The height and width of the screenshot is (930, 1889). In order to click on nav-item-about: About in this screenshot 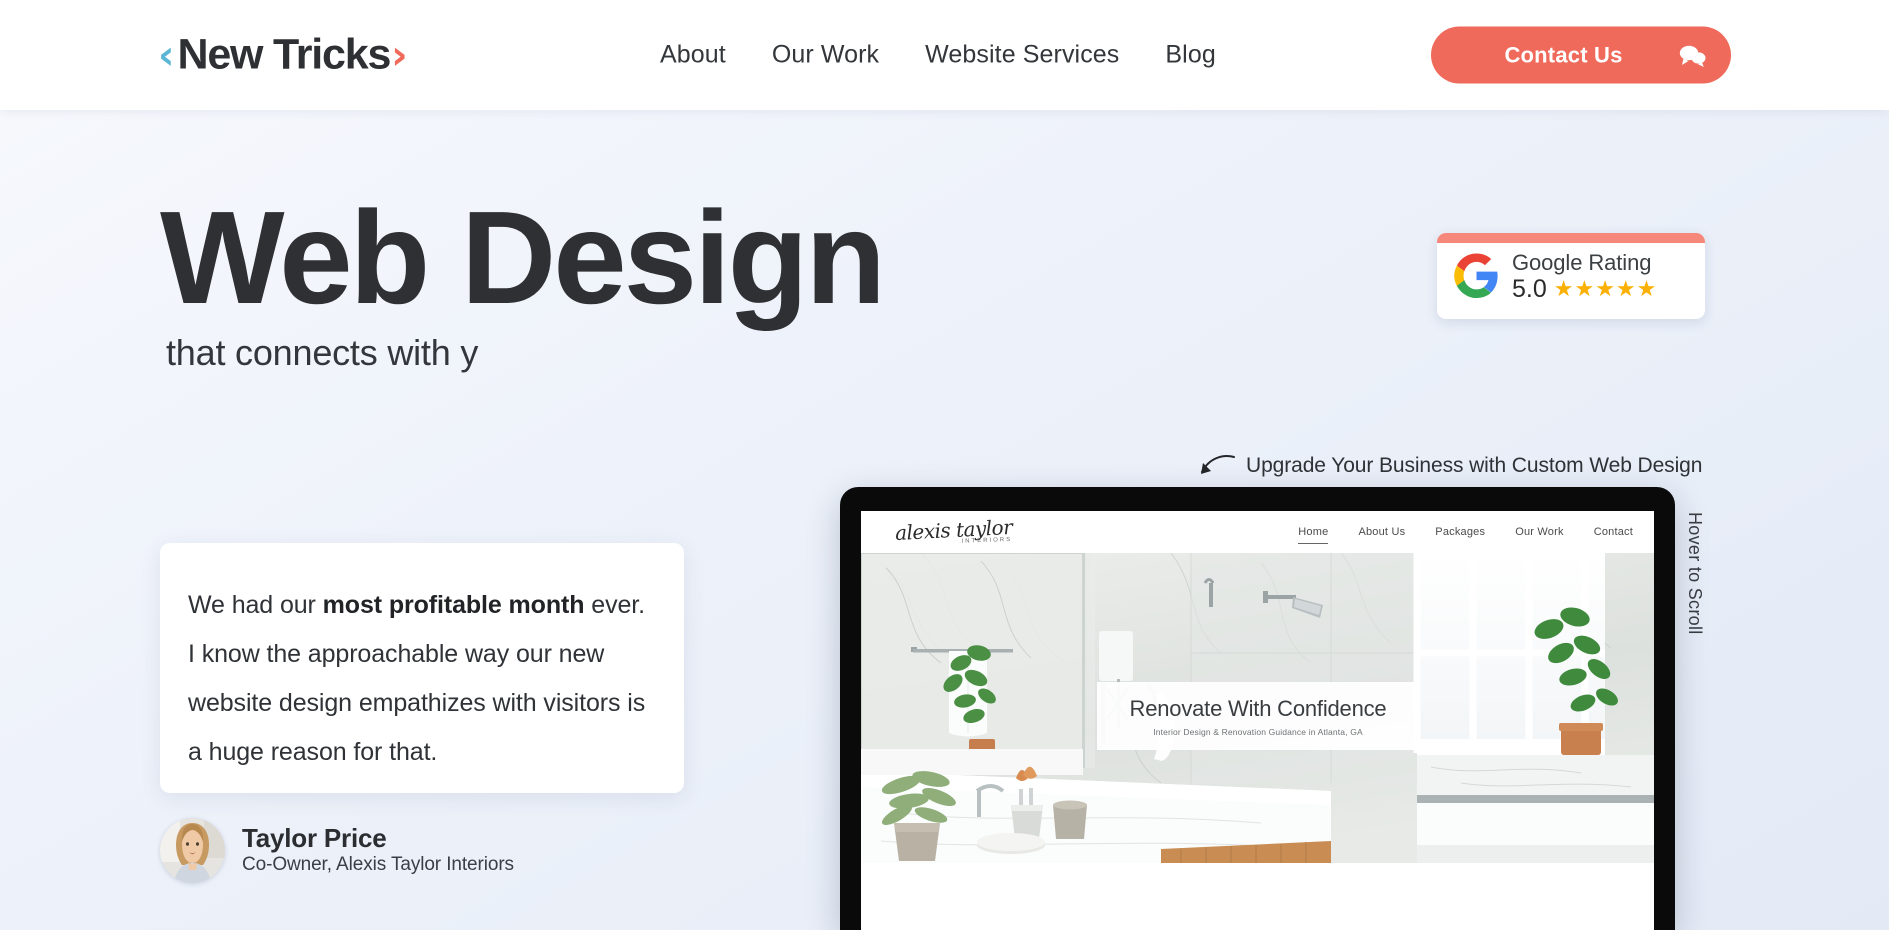, I will do `click(693, 55)`.